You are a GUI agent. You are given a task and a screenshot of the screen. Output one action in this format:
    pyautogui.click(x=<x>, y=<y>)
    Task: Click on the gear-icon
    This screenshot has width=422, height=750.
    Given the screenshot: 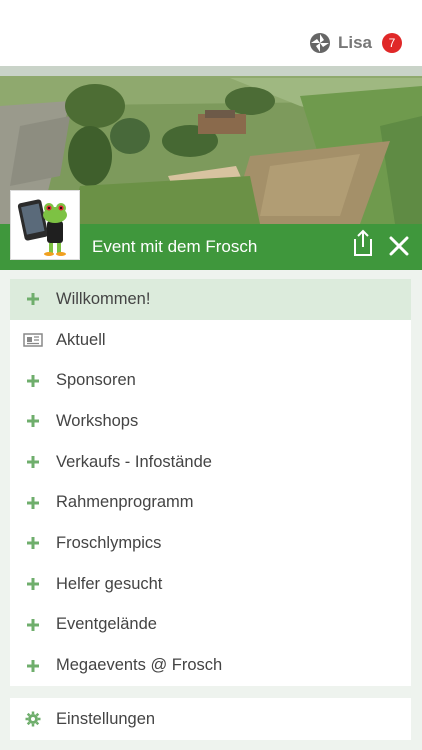 What is the action you would take?
    pyautogui.click(x=33, y=719)
    